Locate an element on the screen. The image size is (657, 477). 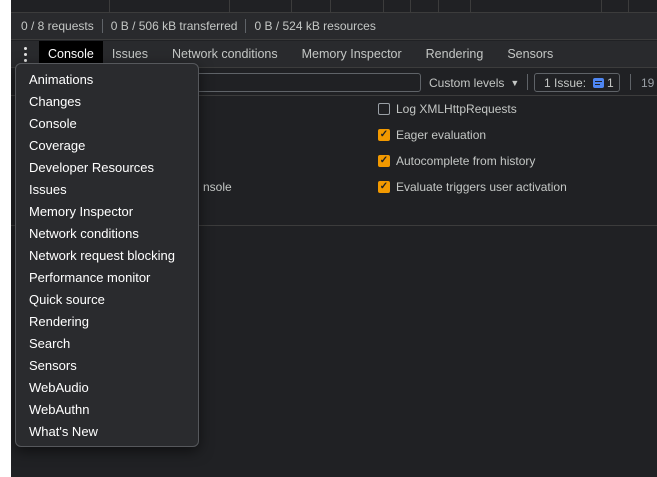
setting-label: Evaluate triggers user activation is located at coordinates (481, 187).